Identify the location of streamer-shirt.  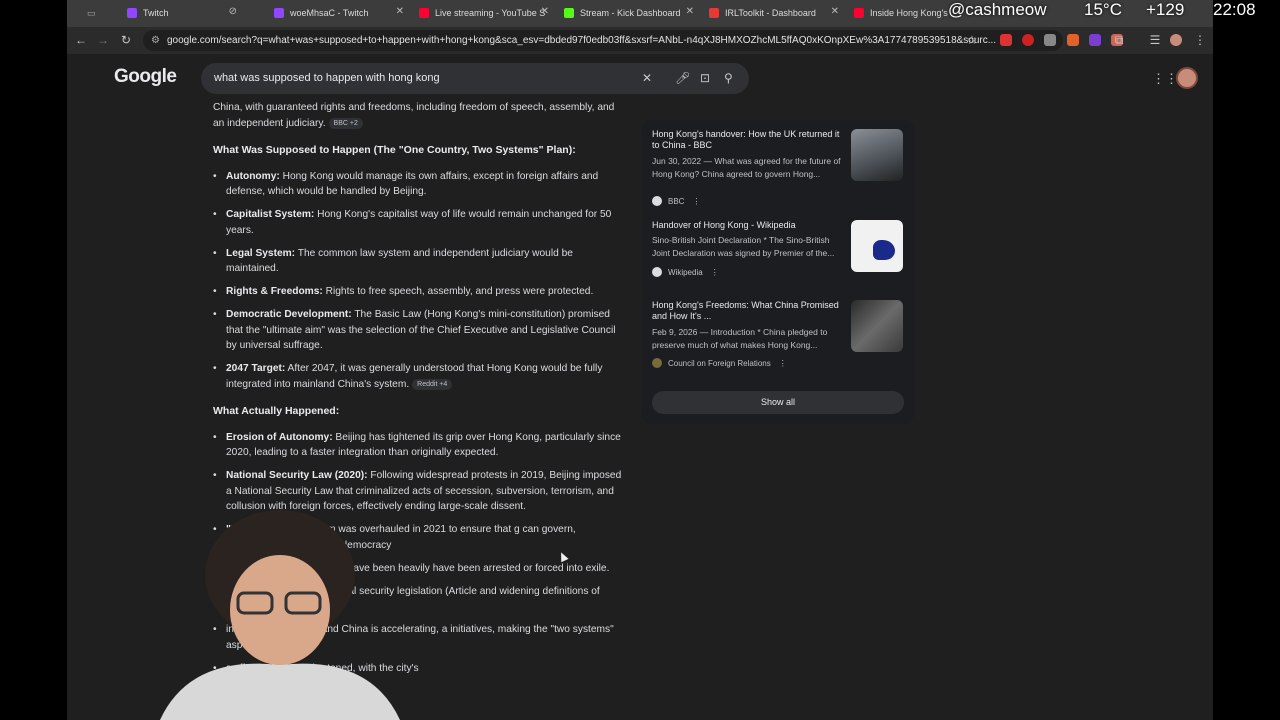
(280, 691).